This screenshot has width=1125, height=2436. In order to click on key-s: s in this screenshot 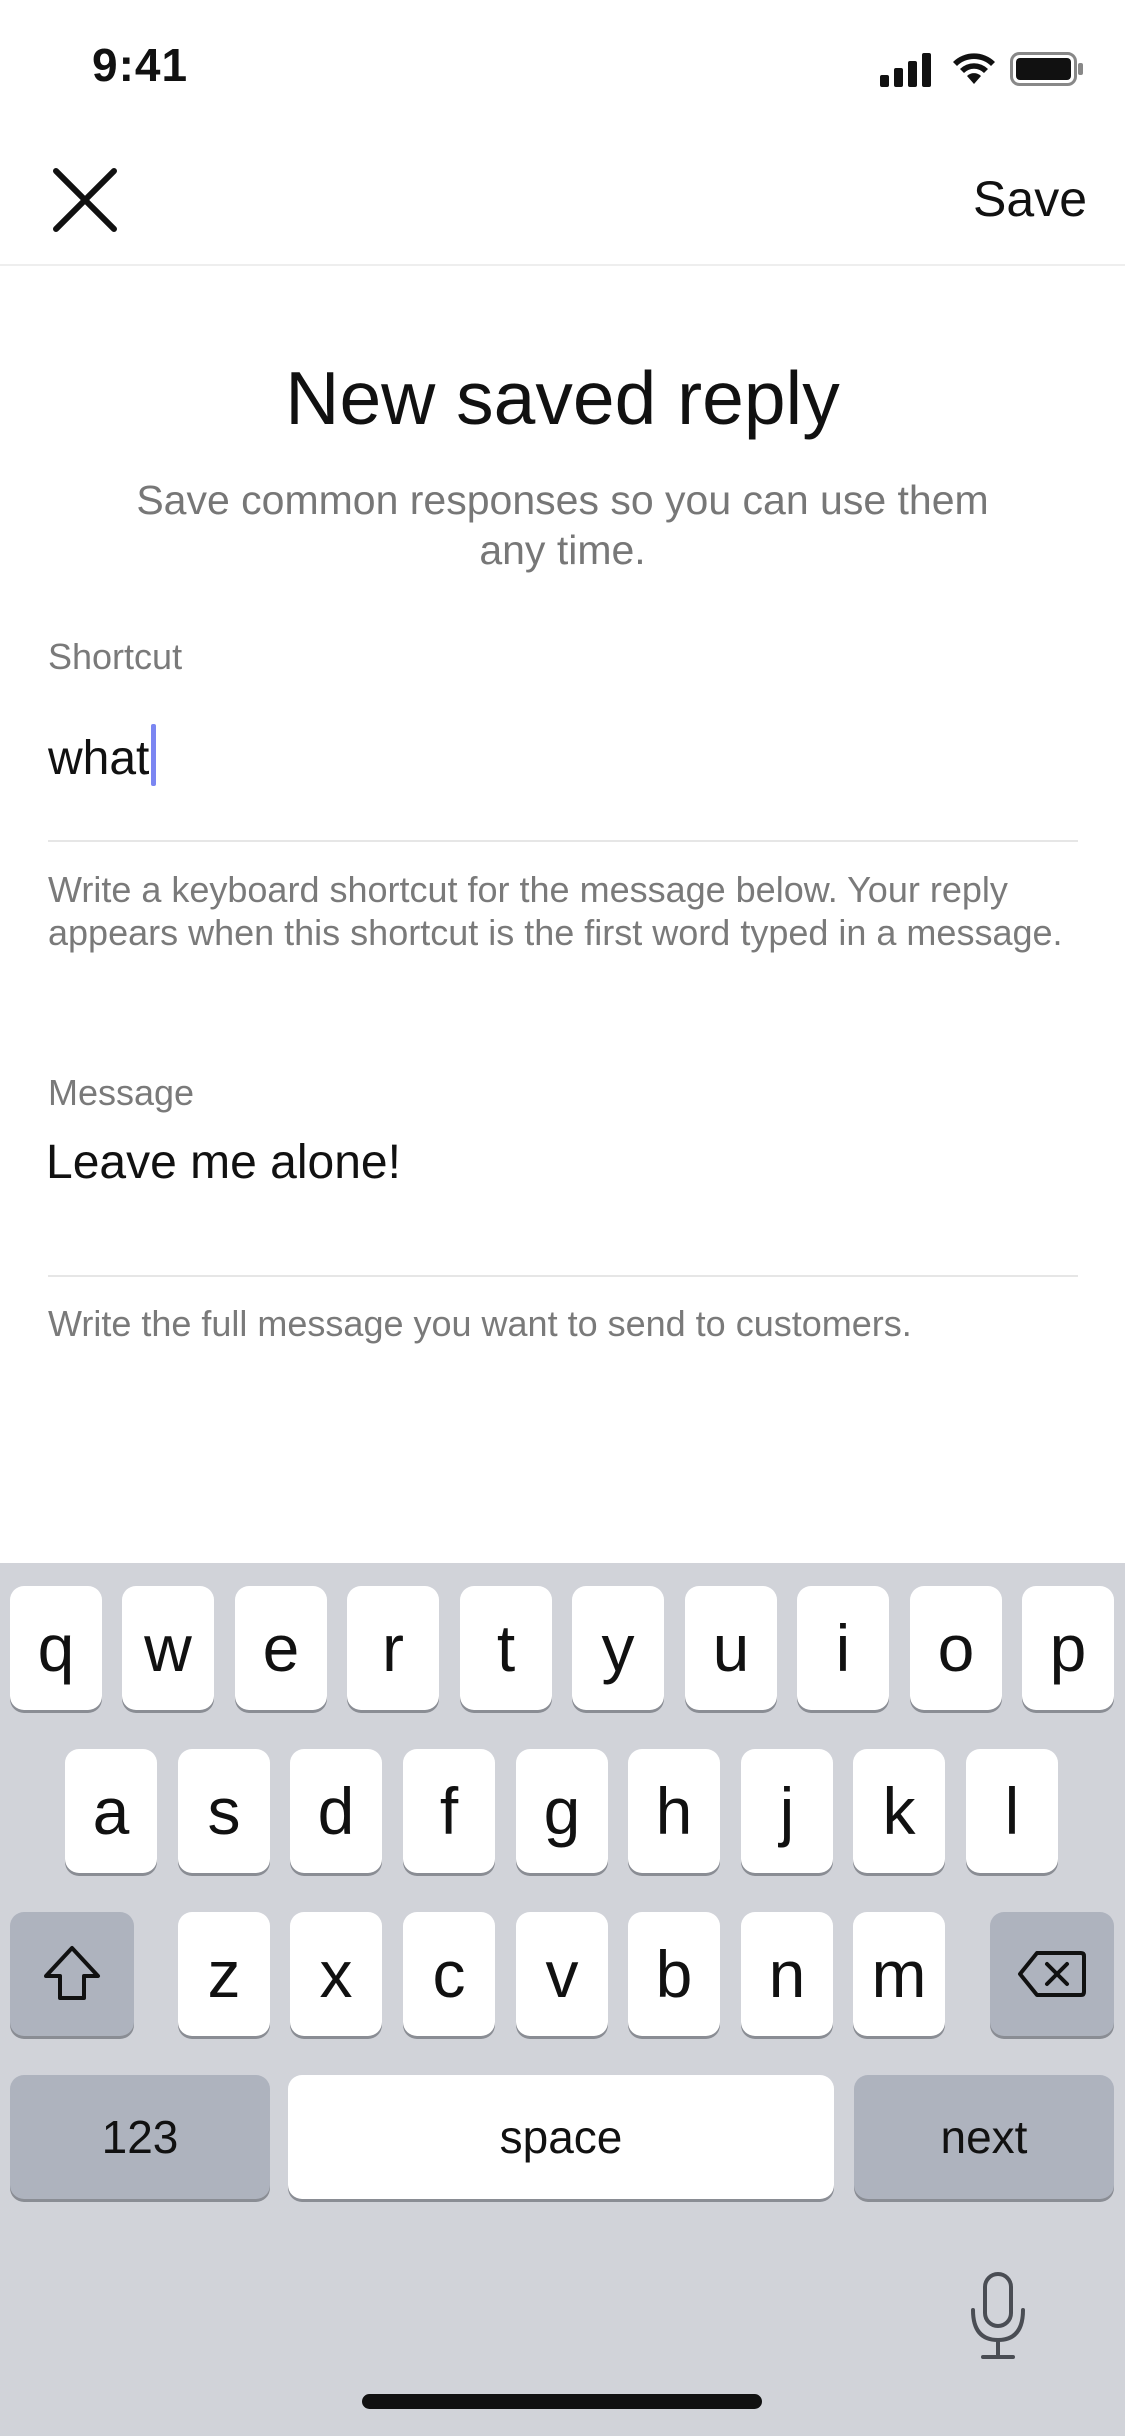, I will do `click(224, 1811)`.